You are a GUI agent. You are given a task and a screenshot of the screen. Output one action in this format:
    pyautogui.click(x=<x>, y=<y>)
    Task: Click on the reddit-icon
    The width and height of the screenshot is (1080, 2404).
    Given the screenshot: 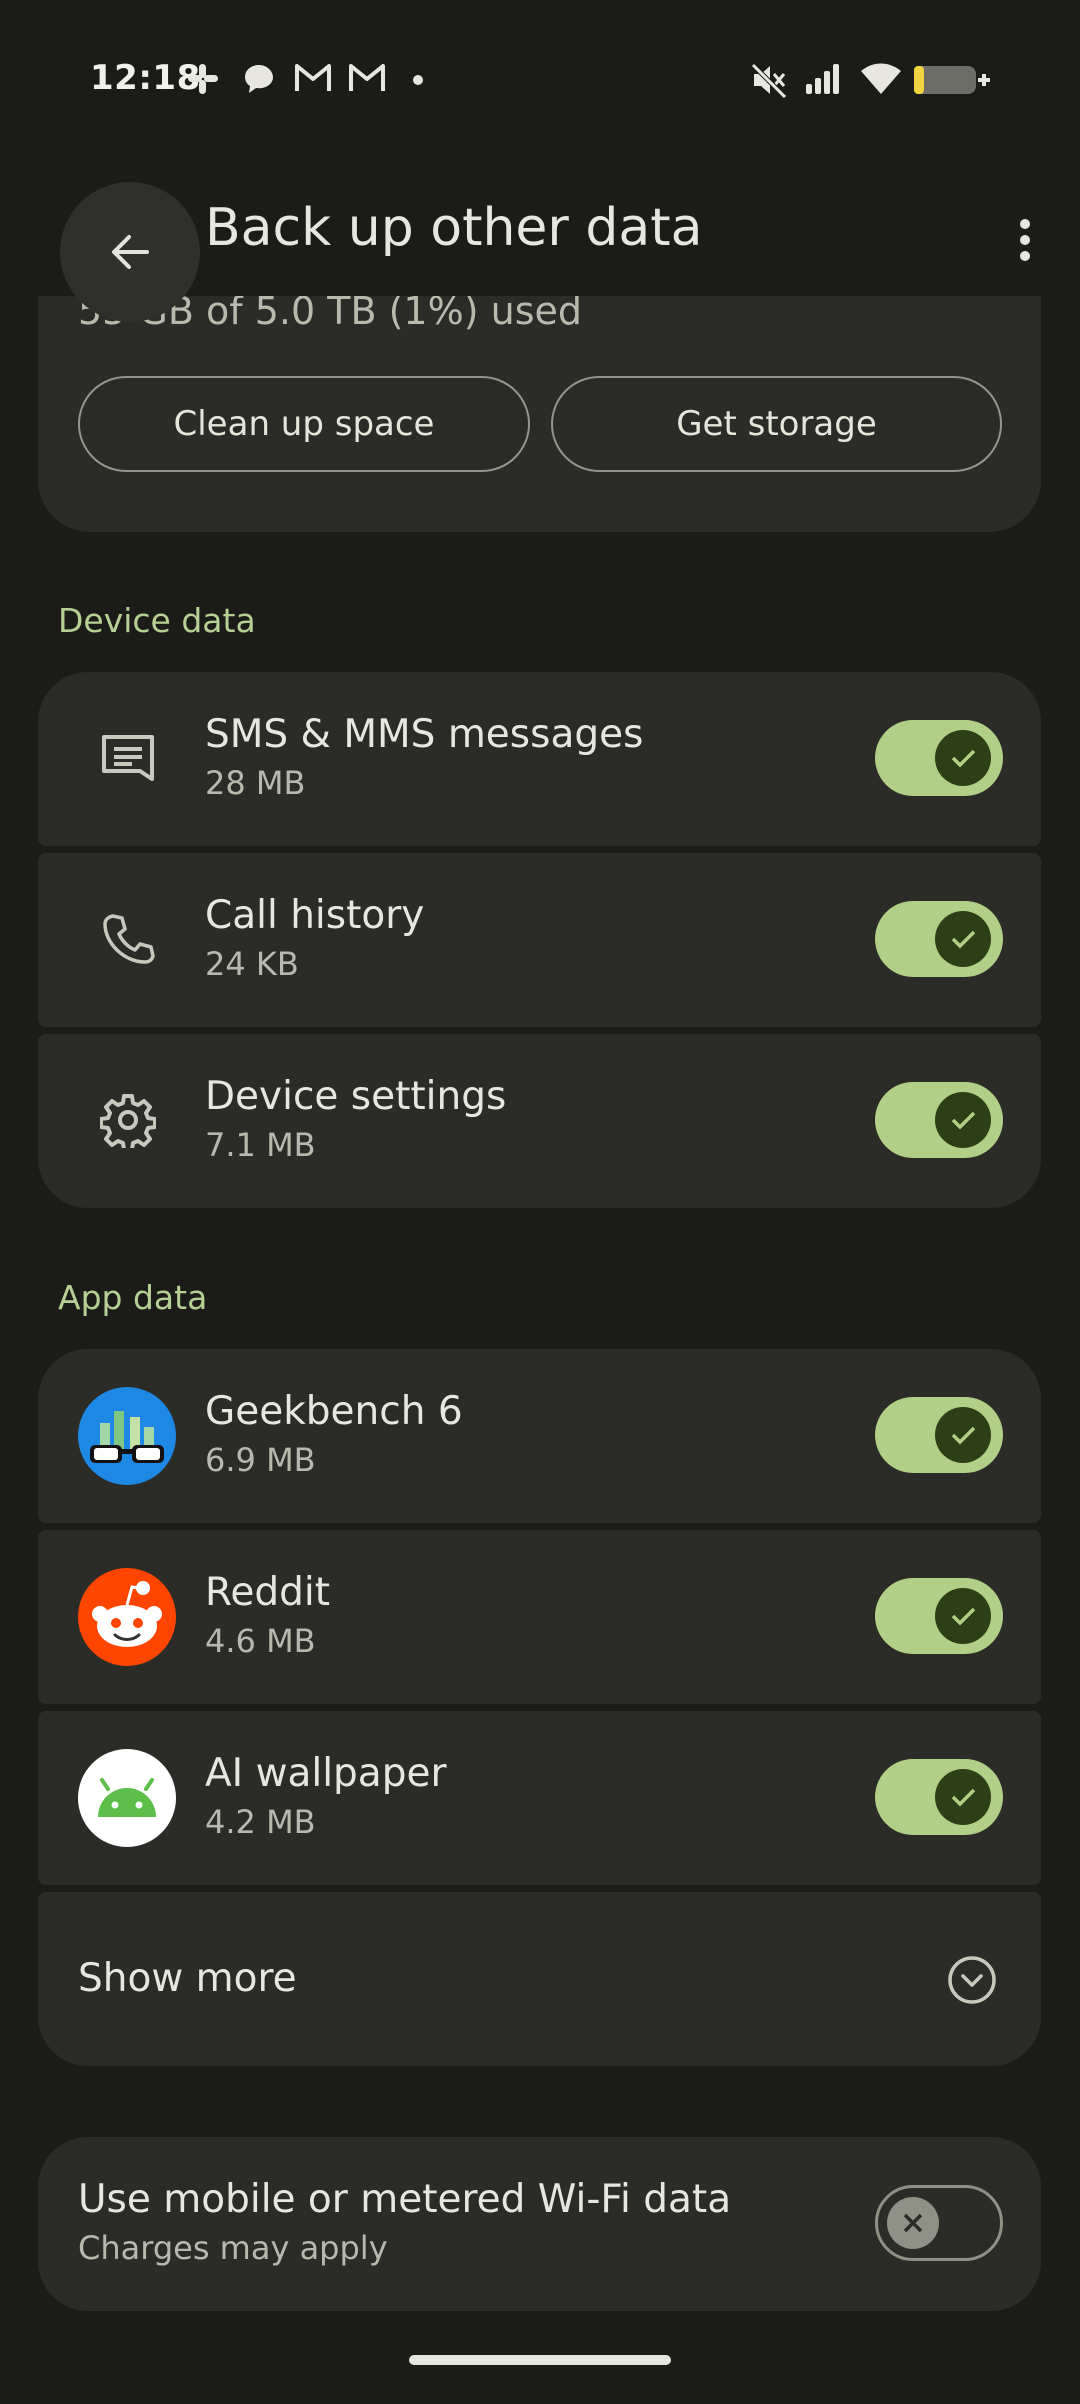 What is the action you would take?
    pyautogui.click(x=127, y=1617)
    